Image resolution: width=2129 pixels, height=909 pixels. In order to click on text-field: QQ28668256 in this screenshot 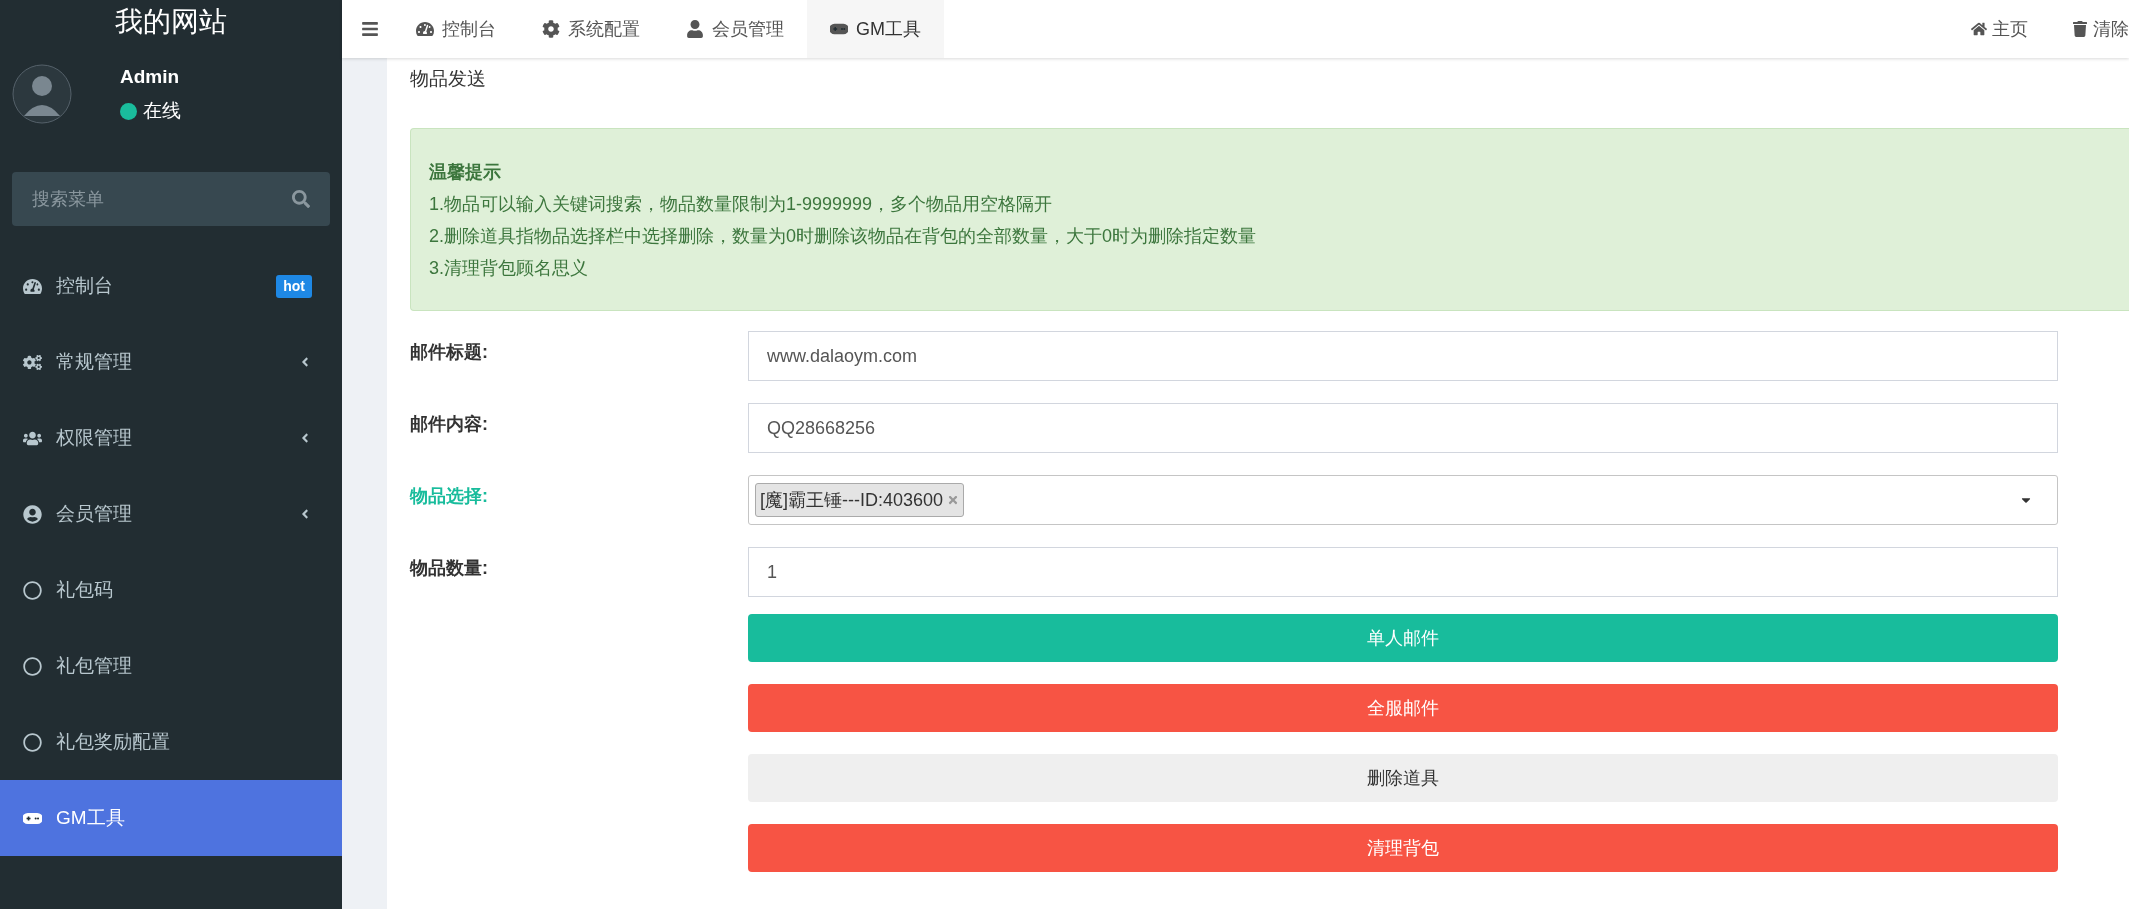, I will do `click(1403, 428)`.